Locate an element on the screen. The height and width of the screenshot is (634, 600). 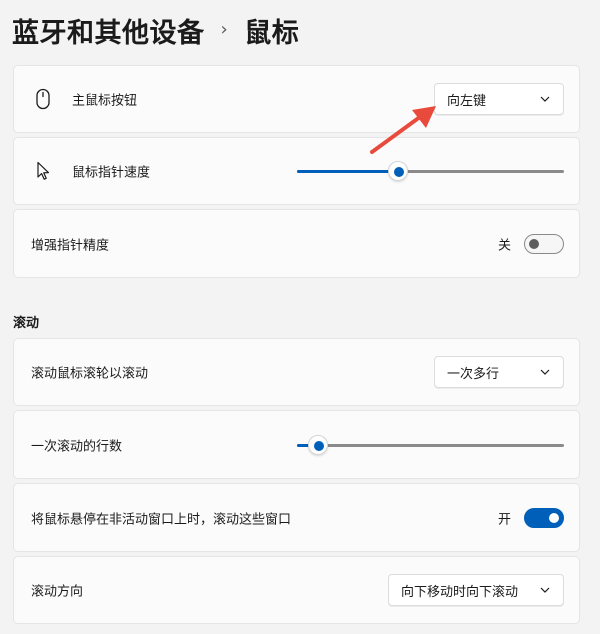
annotation-arrow-icon is located at coordinates (403, 130).